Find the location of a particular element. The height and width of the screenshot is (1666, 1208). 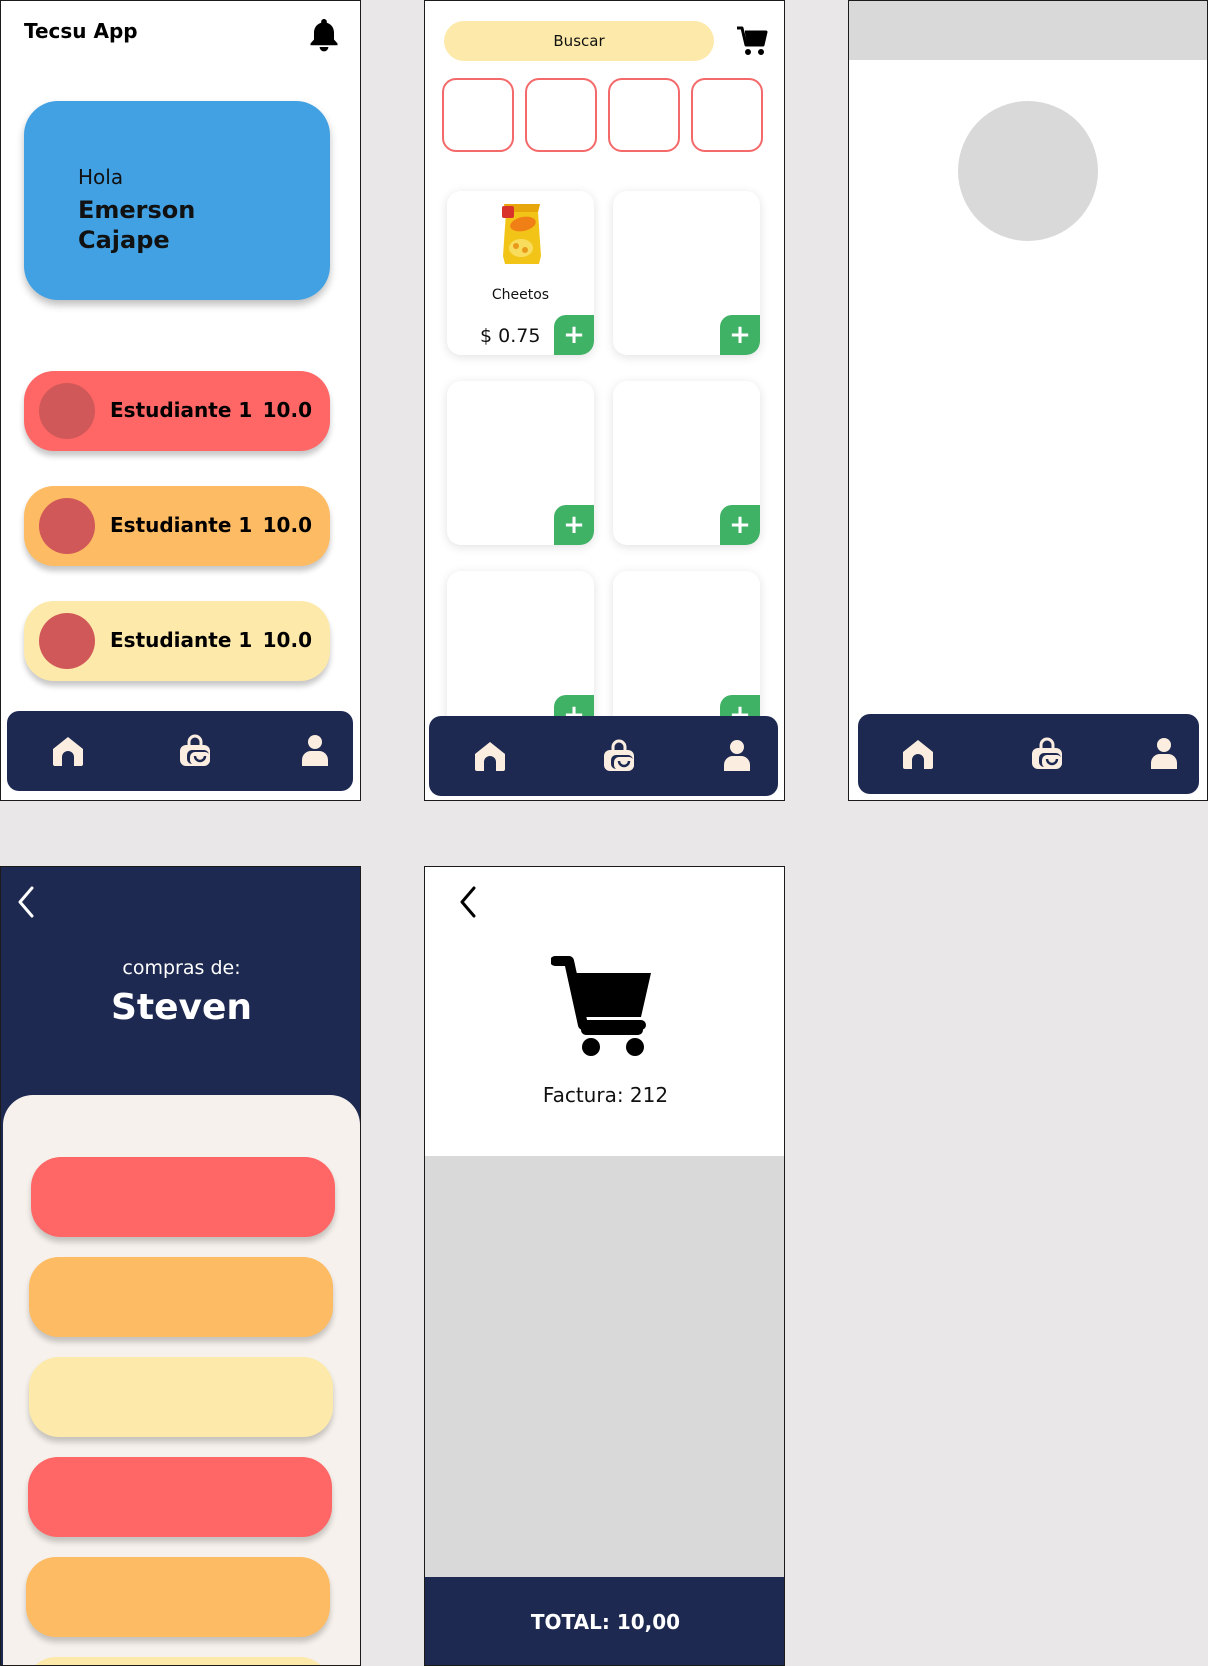

app-title: Tecsu App is located at coordinates (81, 31).